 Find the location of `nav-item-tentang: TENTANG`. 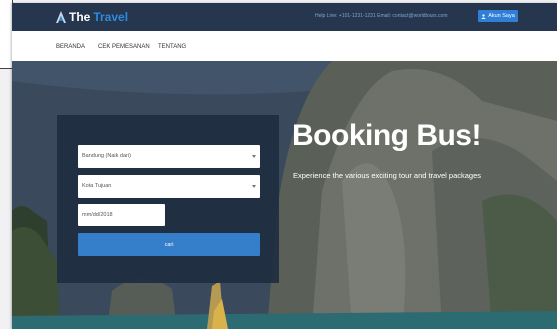

nav-item-tentang: TENTANG is located at coordinates (172, 47).